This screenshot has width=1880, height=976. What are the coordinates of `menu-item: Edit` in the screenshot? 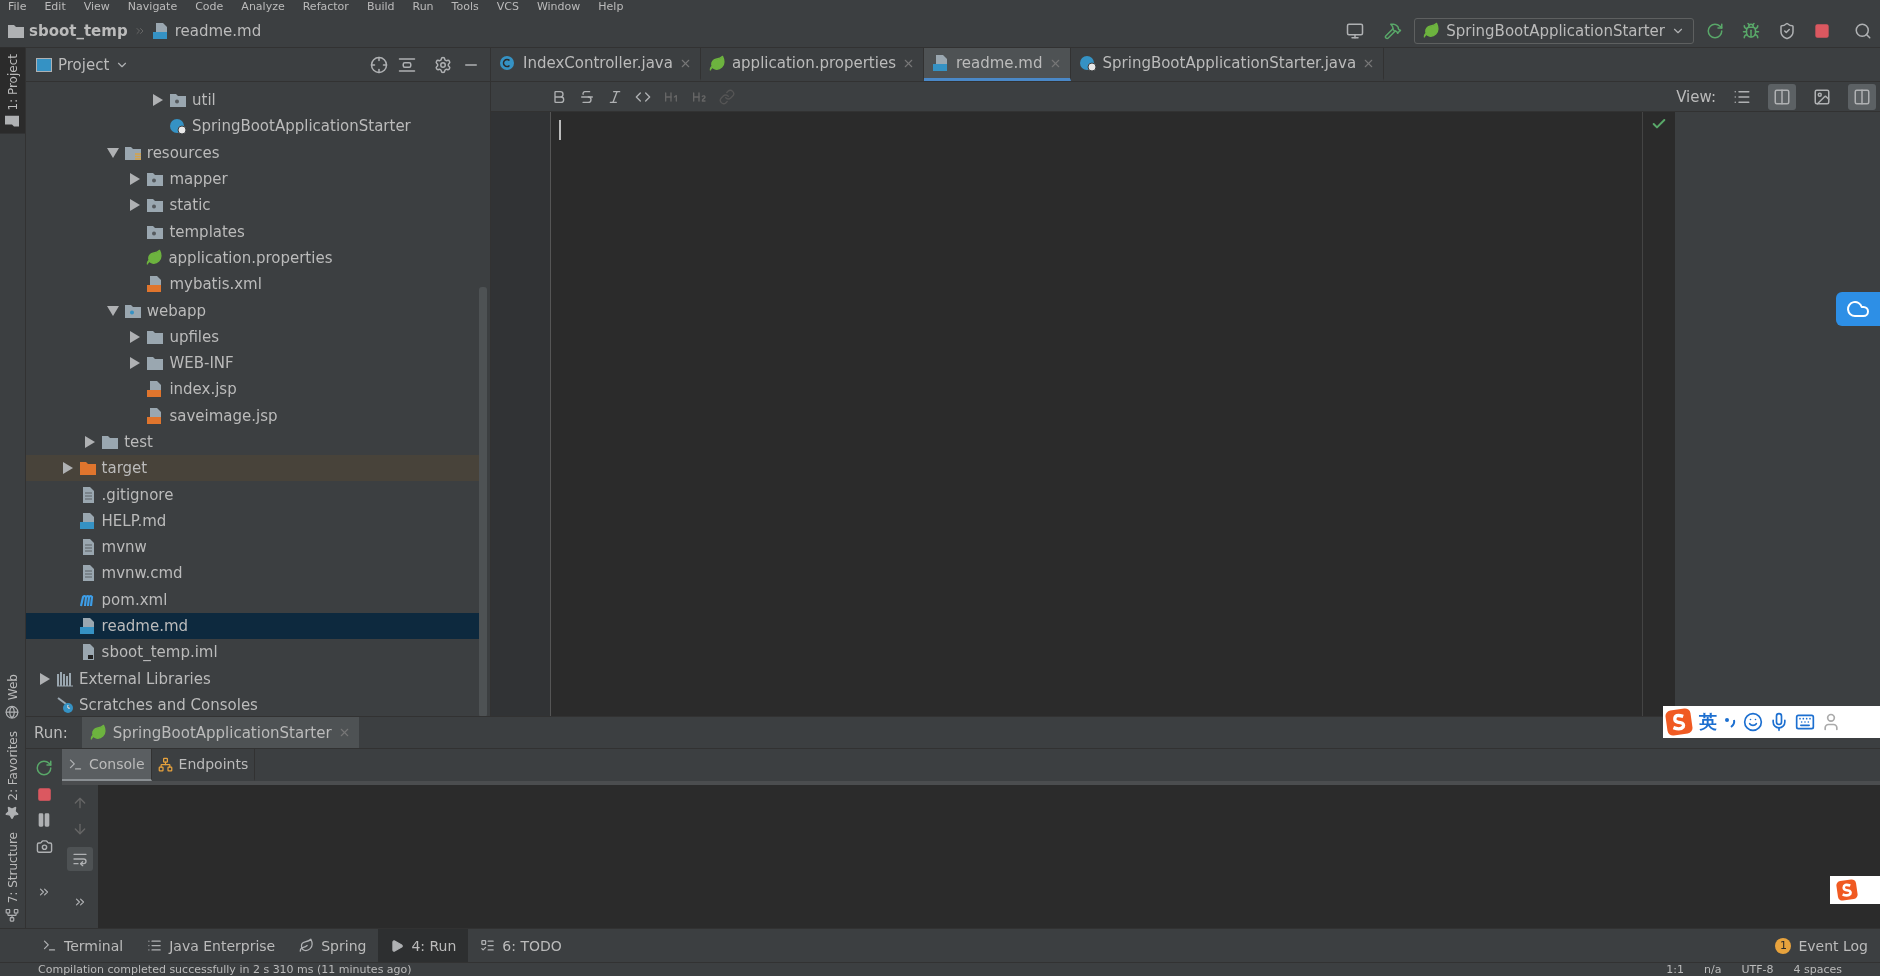 It's located at (55, 7).